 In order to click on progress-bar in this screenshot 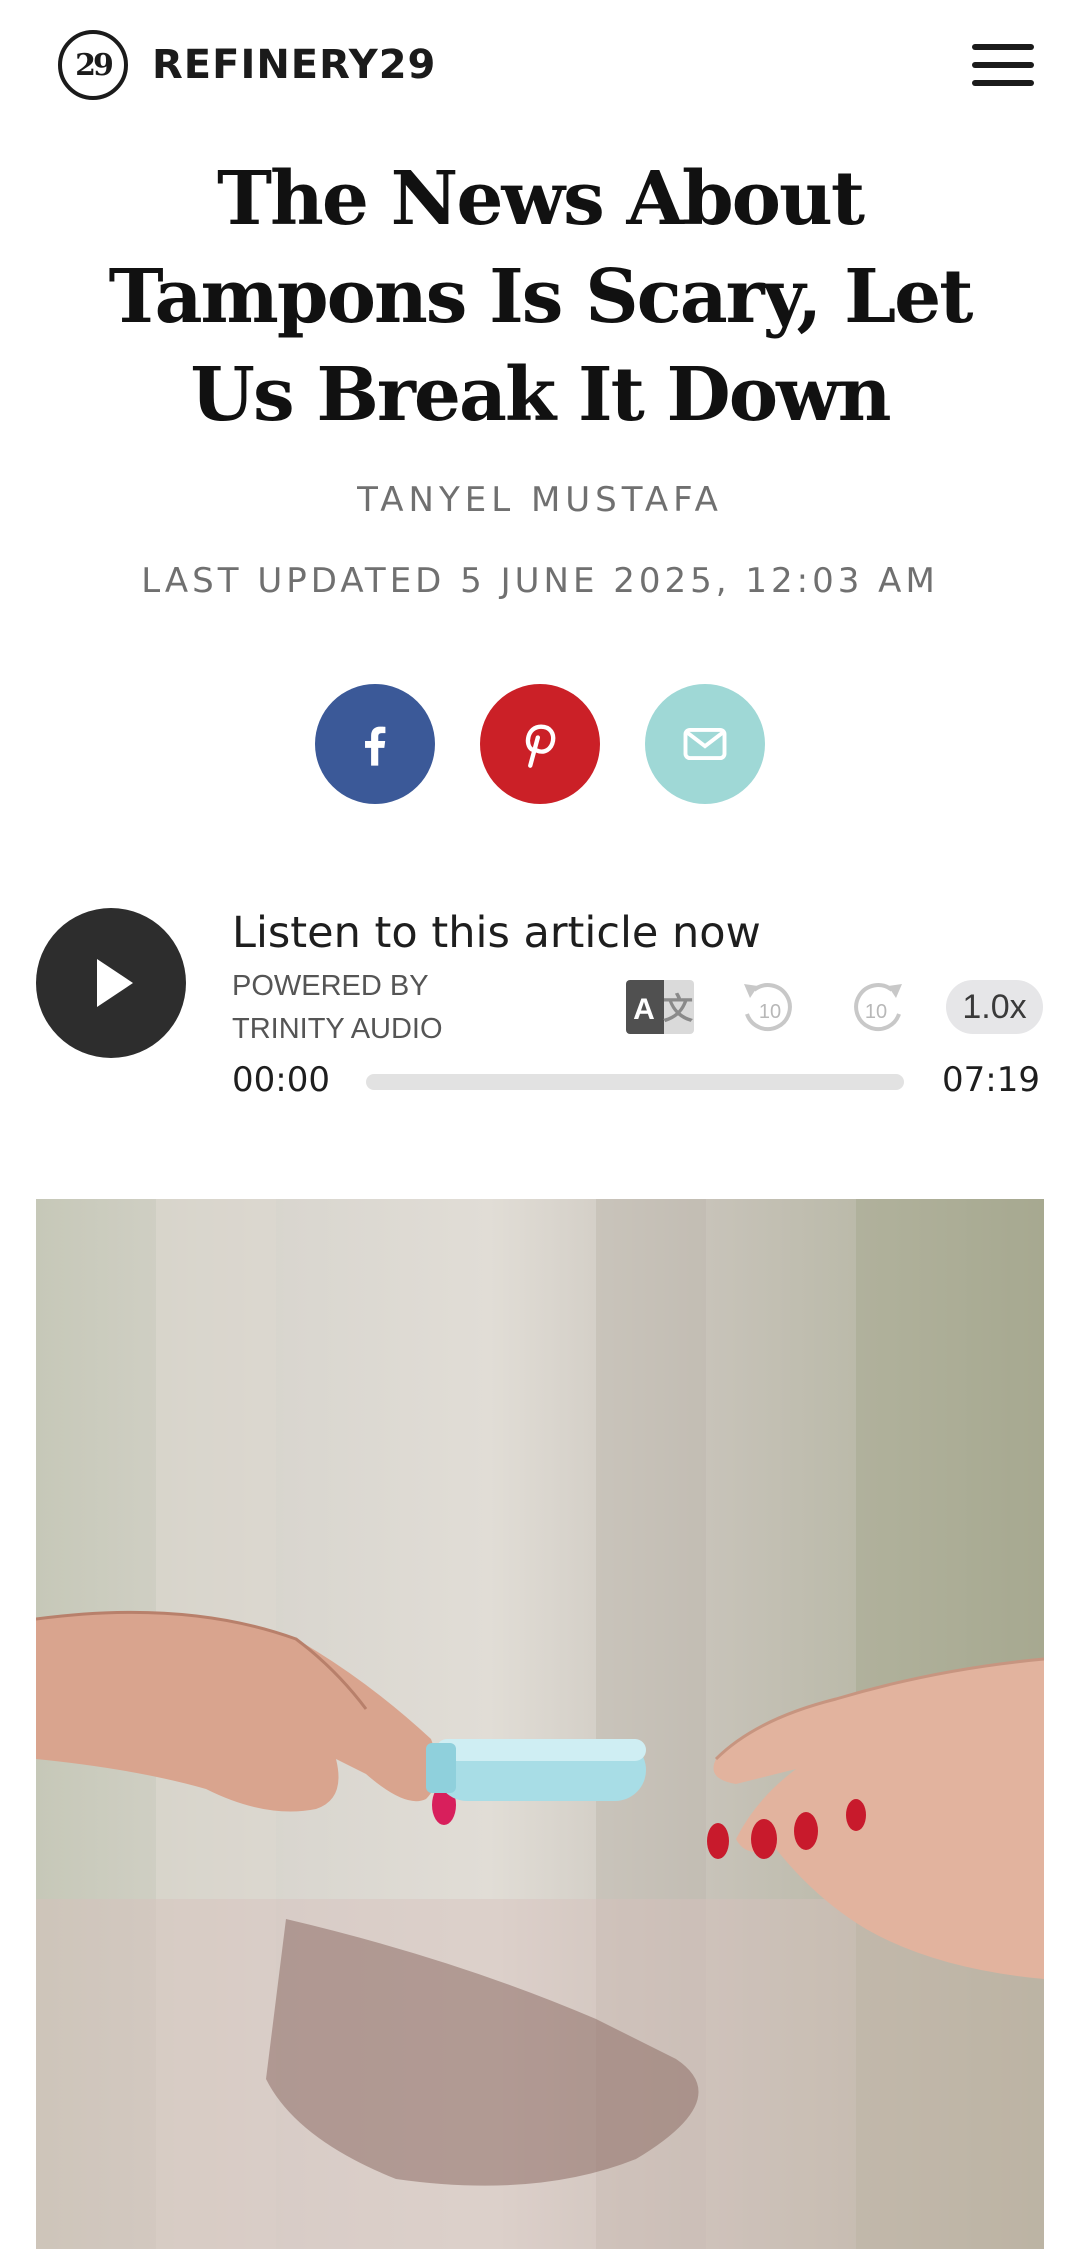, I will do `click(635, 1082)`.